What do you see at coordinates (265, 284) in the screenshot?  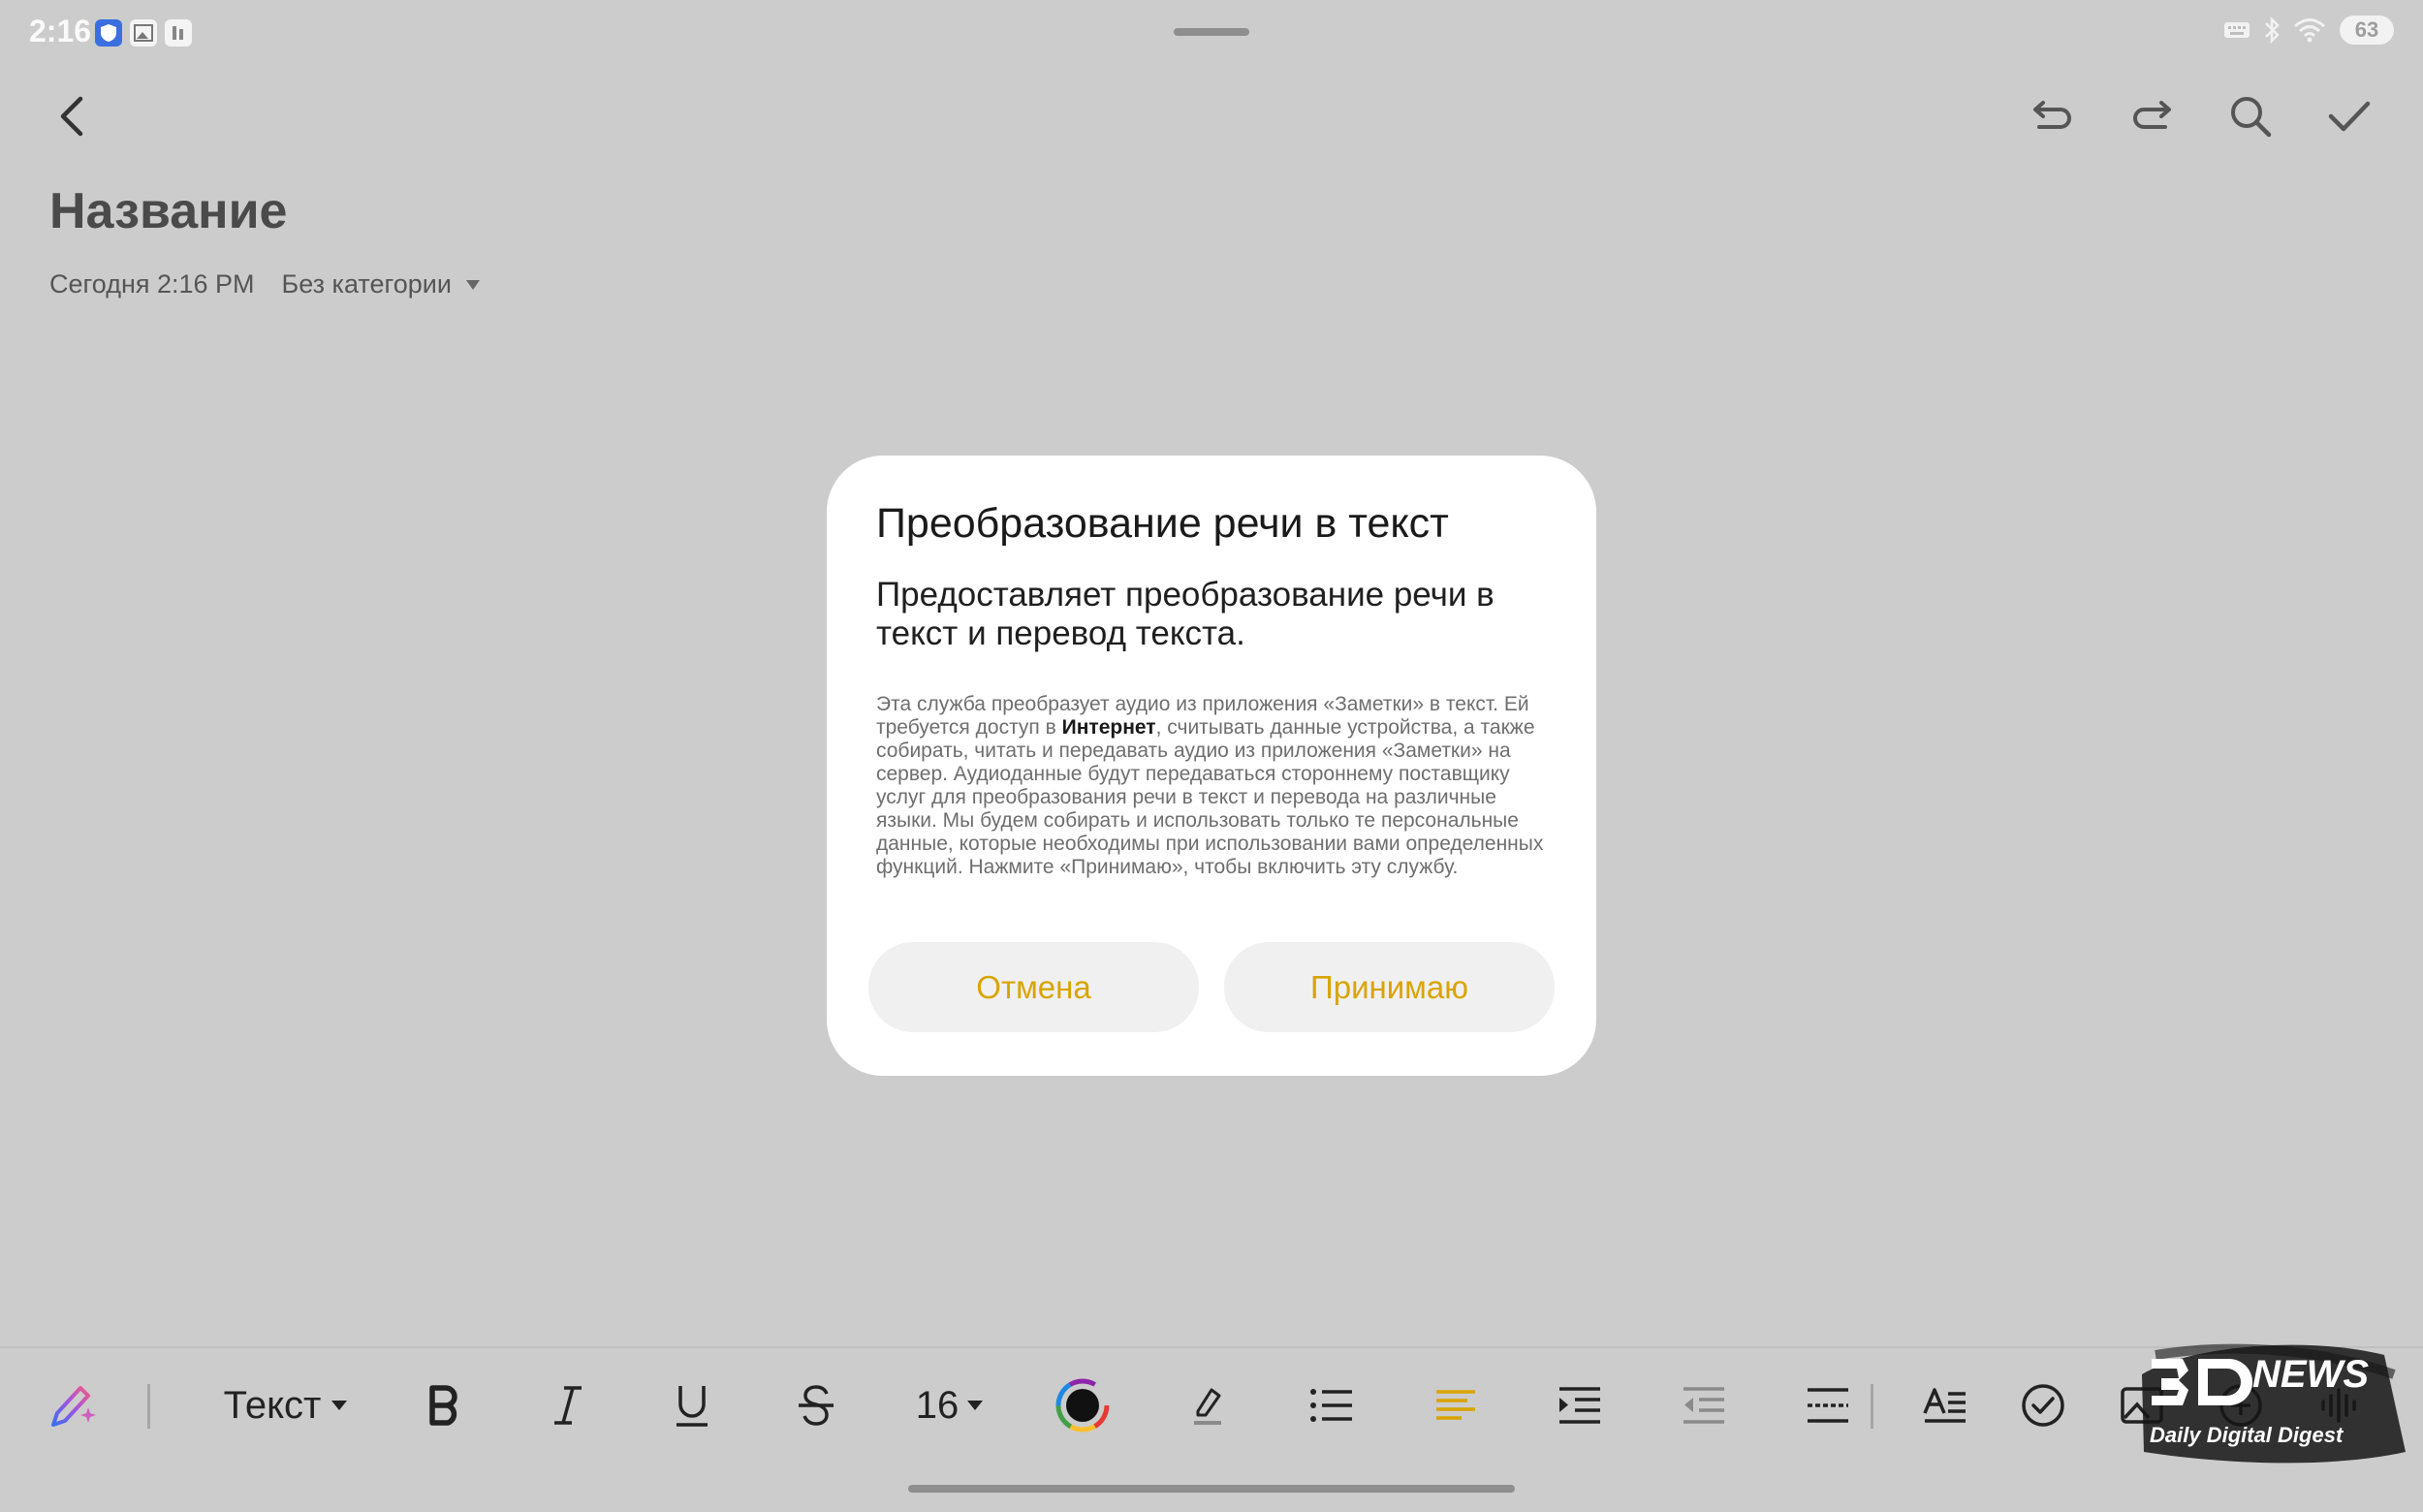 I see `note-meta: Сегодня 2:16 PM Без категории` at bounding box center [265, 284].